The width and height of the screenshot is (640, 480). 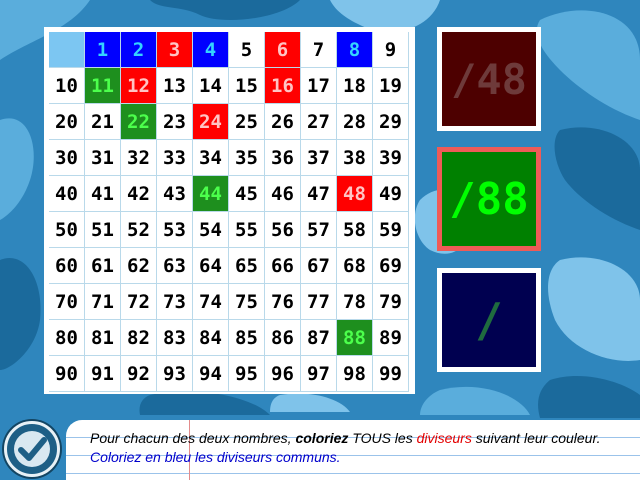 What do you see at coordinates (355, 86) in the screenshot?
I see `grid-cell: 18` at bounding box center [355, 86].